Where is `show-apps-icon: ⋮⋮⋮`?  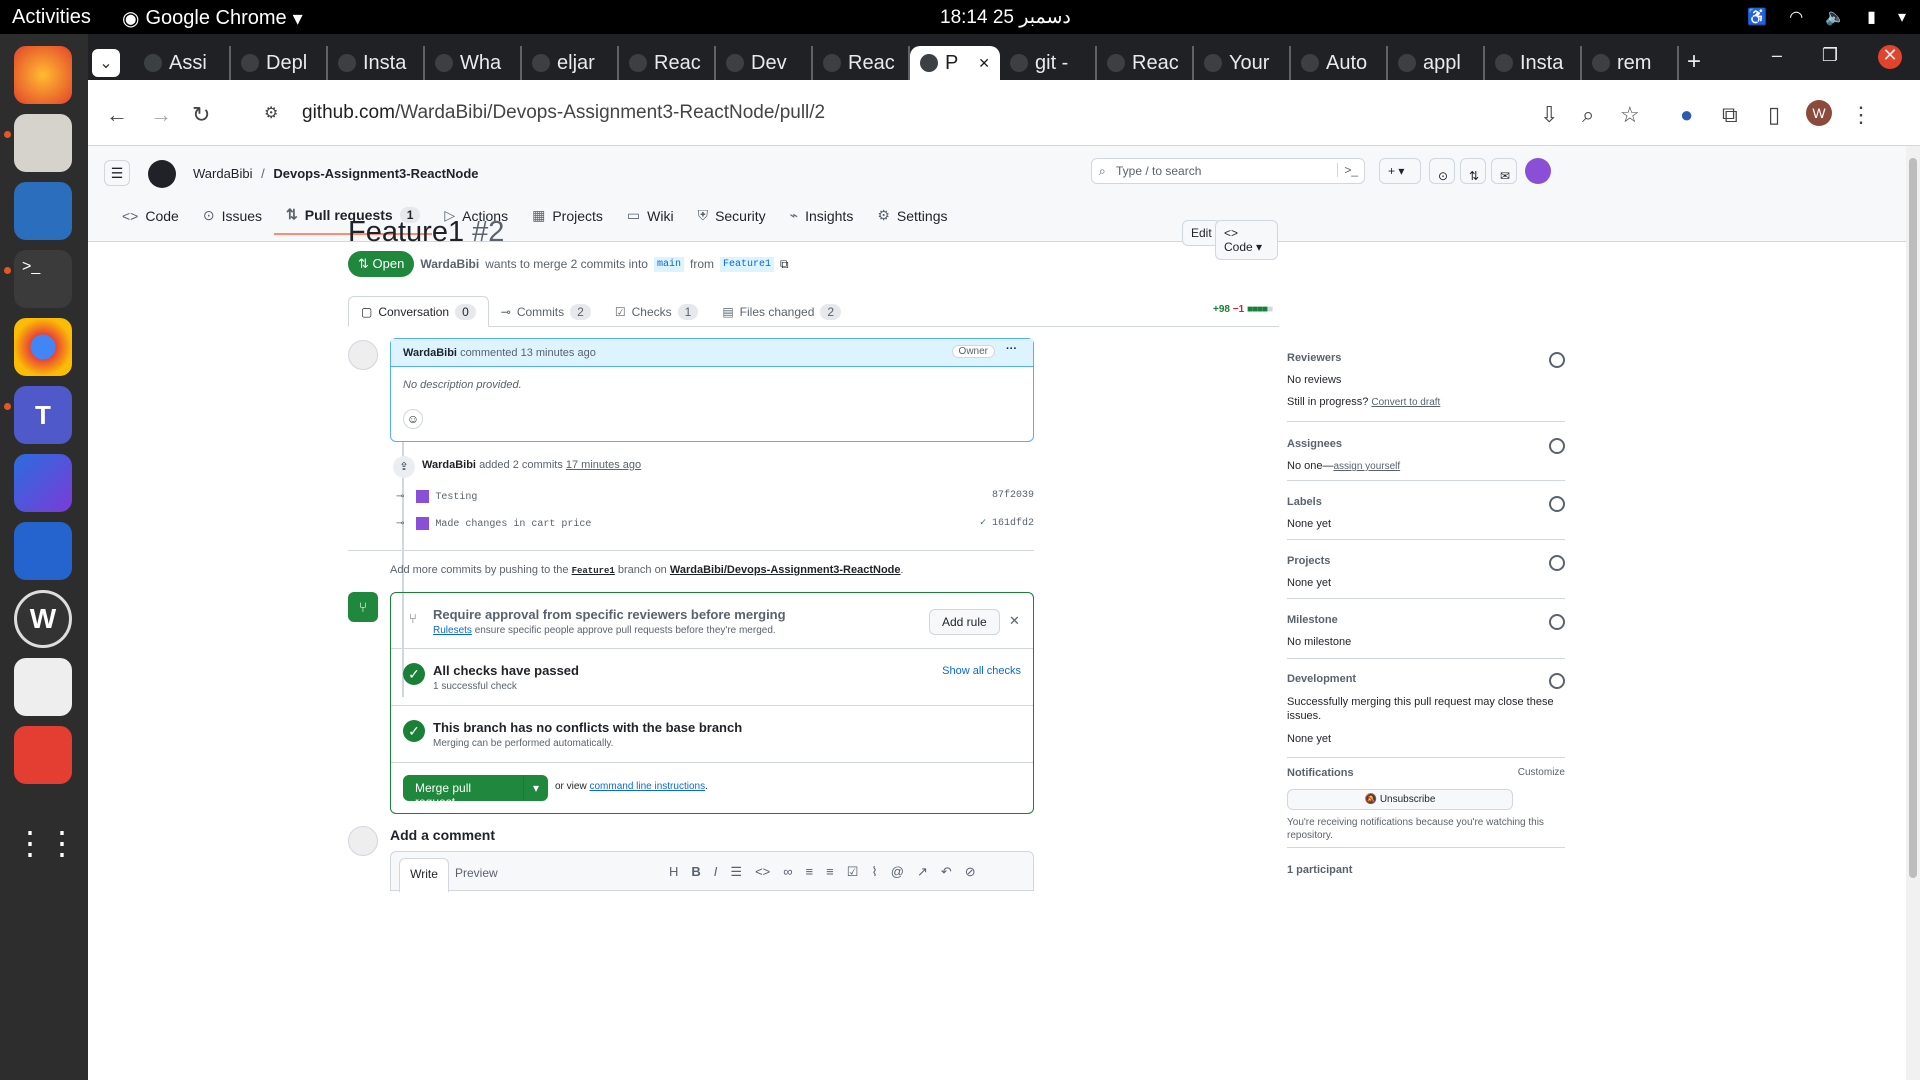
show-apps-icon: ⋮⋮⋮ is located at coordinates (62, 853).